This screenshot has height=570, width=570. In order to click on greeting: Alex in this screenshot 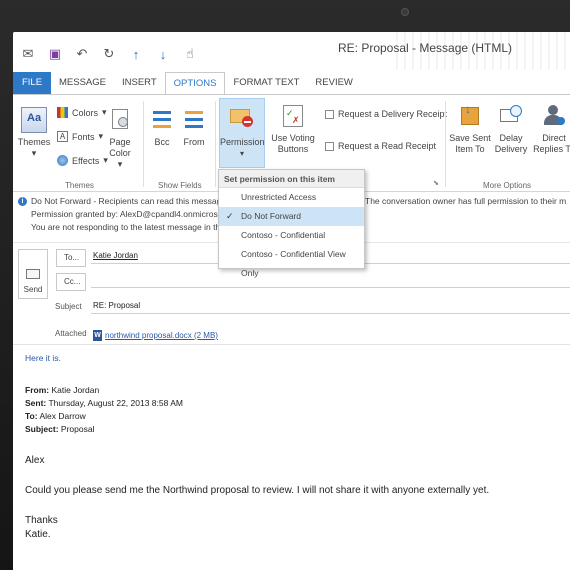, I will do `click(35, 460)`.